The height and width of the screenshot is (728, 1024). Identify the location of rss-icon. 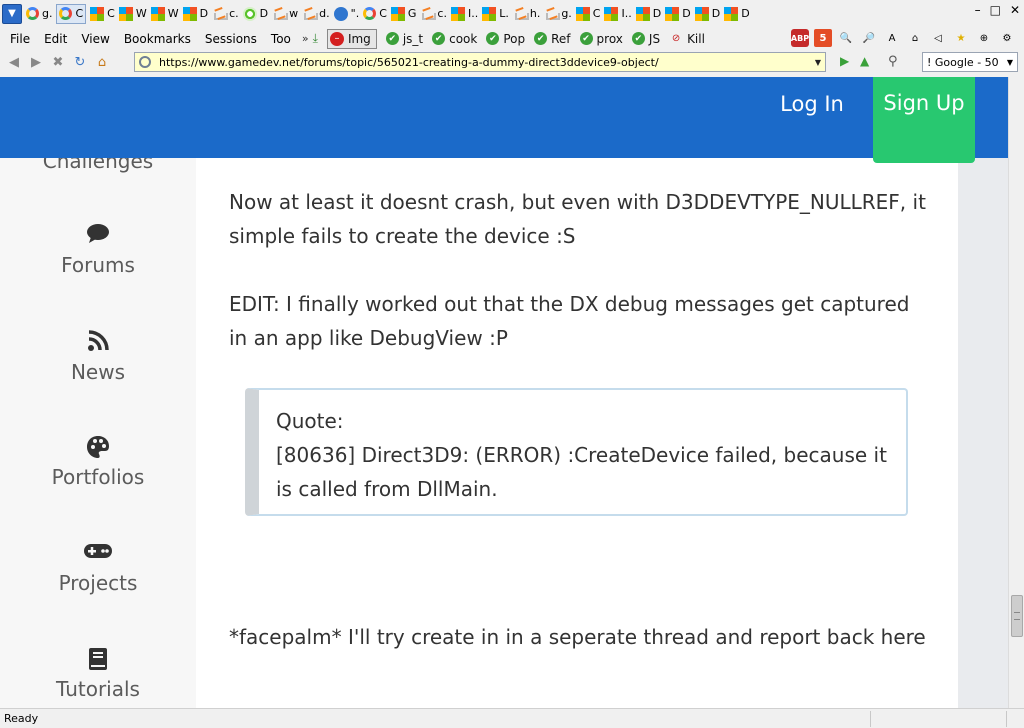
(98, 342).